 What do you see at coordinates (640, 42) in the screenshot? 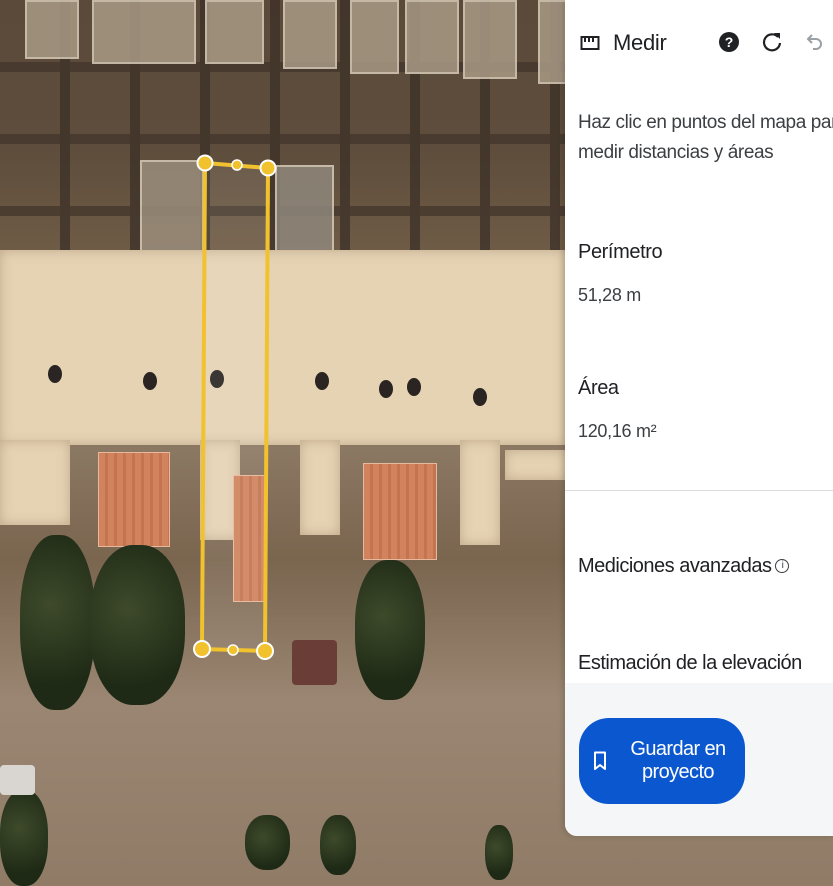
I see `panel-title: Medir` at bounding box center [640, 42].